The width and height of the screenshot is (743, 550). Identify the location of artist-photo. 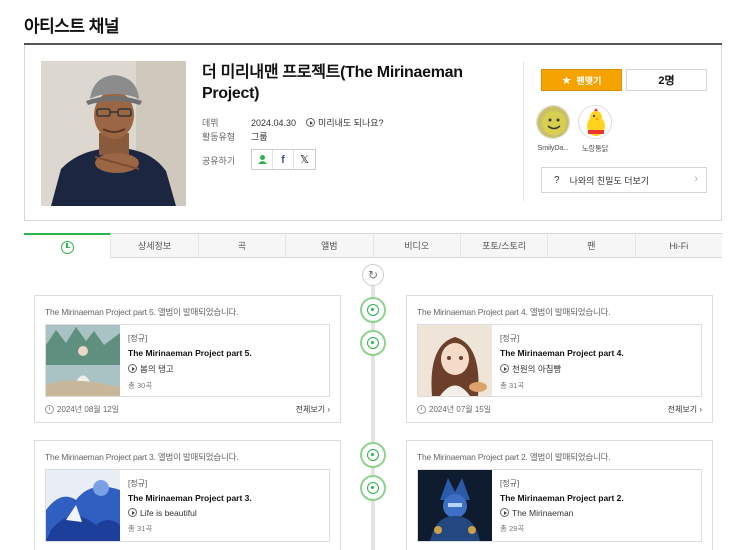
(113, 133).